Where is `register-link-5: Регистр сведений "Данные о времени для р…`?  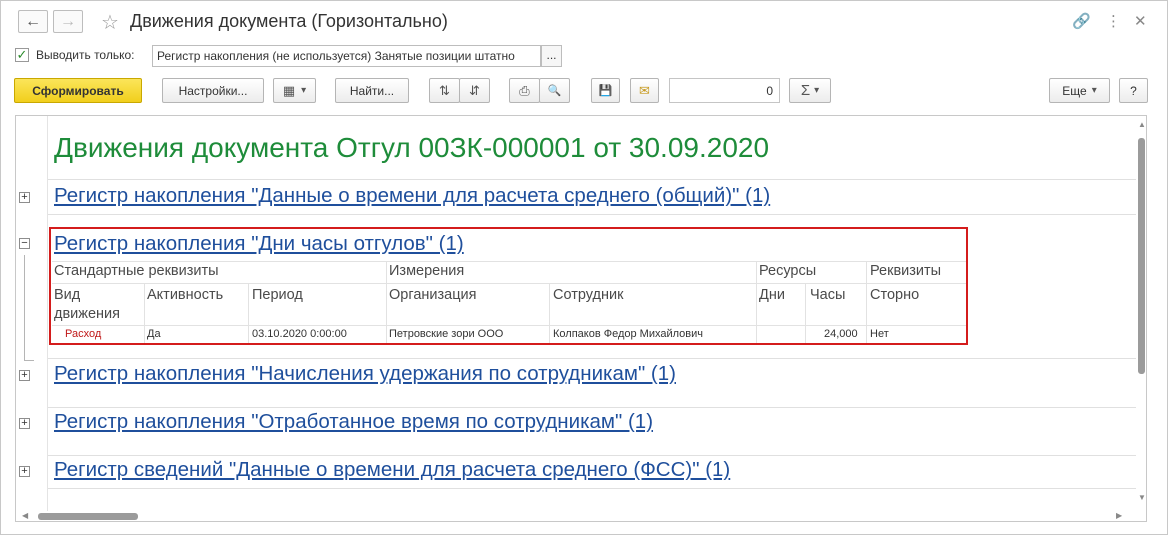
register-link-5: Регистр сведений "Данные о времени для р… is located at coordinates (392, 470).